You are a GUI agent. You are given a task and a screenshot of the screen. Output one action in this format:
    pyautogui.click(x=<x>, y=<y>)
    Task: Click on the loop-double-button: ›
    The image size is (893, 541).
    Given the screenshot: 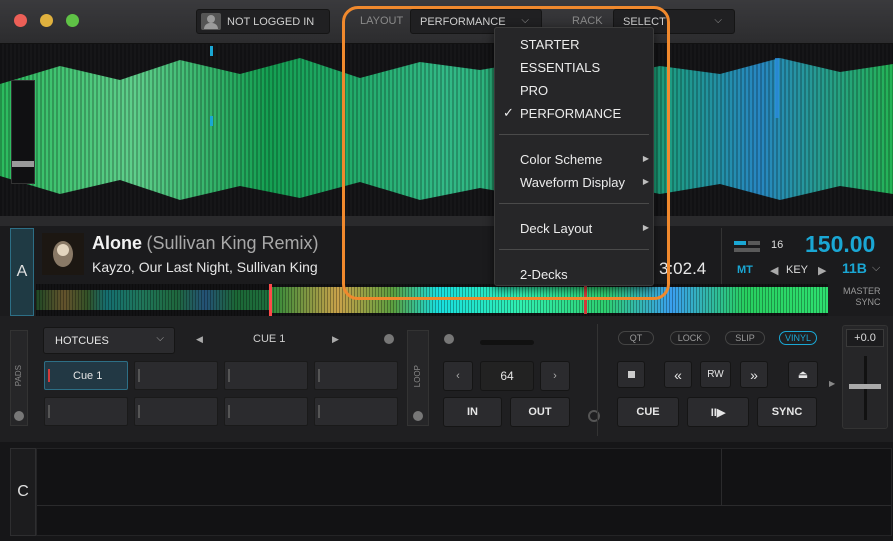 What is the action you would take?
    pyautogui.click(x=555, y=376)
    